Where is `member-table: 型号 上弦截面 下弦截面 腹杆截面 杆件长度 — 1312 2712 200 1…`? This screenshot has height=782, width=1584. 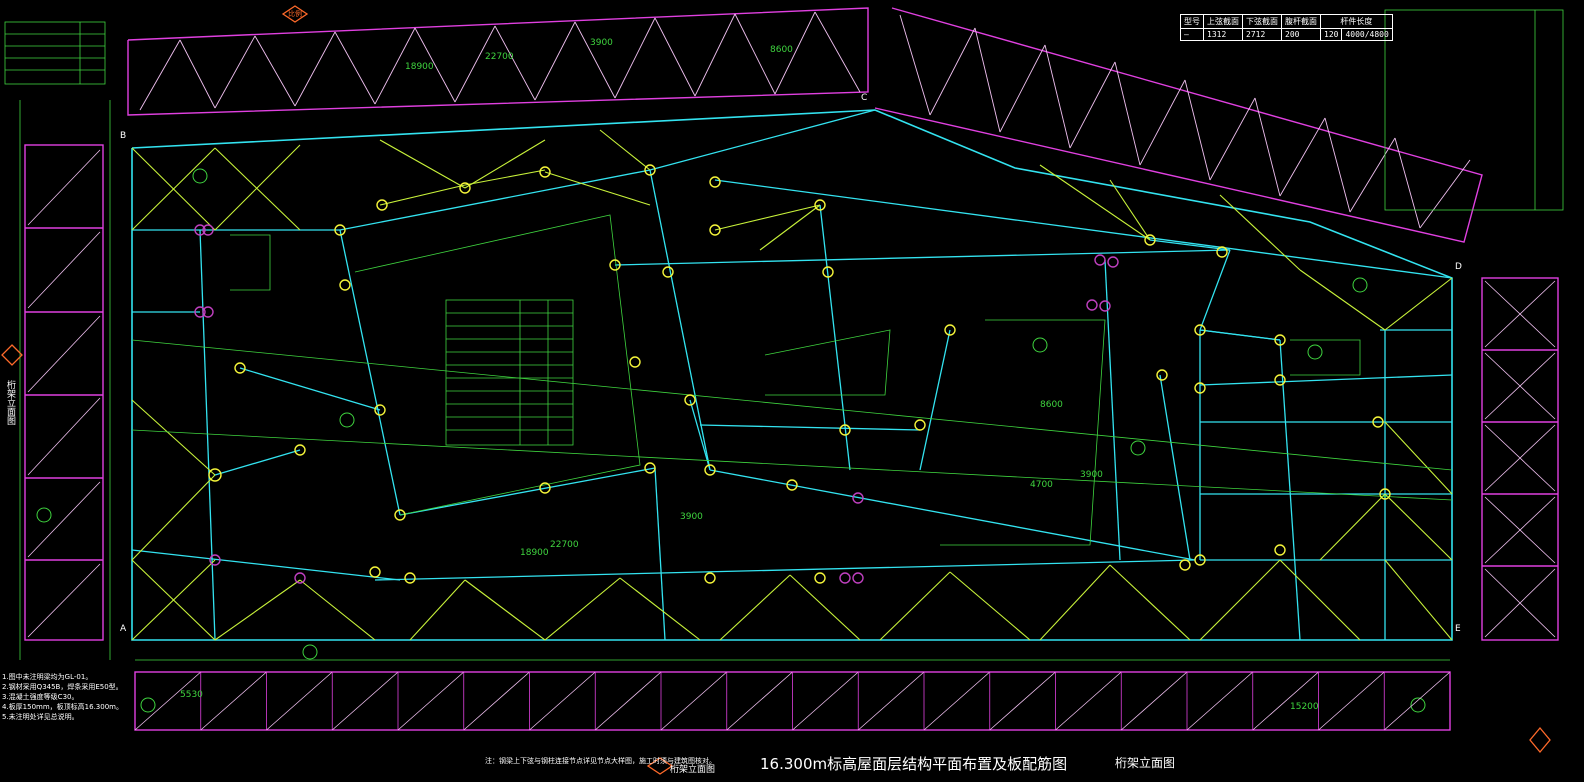
member-table: 型号 上弦截面 下弦截面 腹杆截面 杆件长度 — 1312 2712 200 1… is located at coordinates (1286, 27).